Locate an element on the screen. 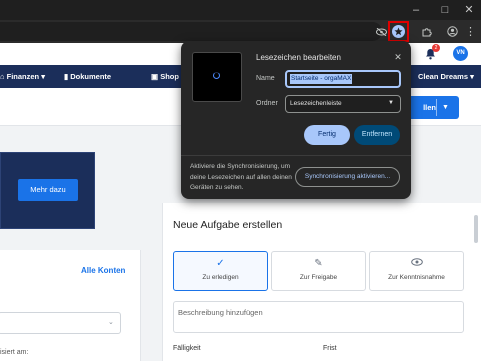 This screenshot has height=361, width=481. nav-shop: ▣ Shop is located at coordinates (165, 76).